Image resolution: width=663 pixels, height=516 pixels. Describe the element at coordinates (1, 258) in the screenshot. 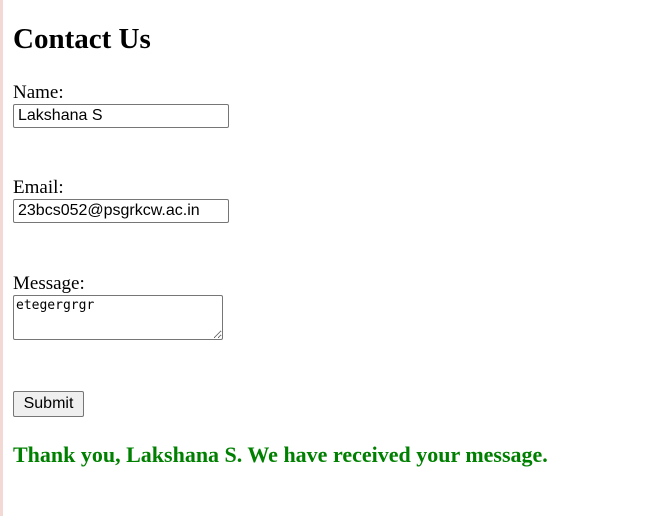

I see `window-edge` at that location.